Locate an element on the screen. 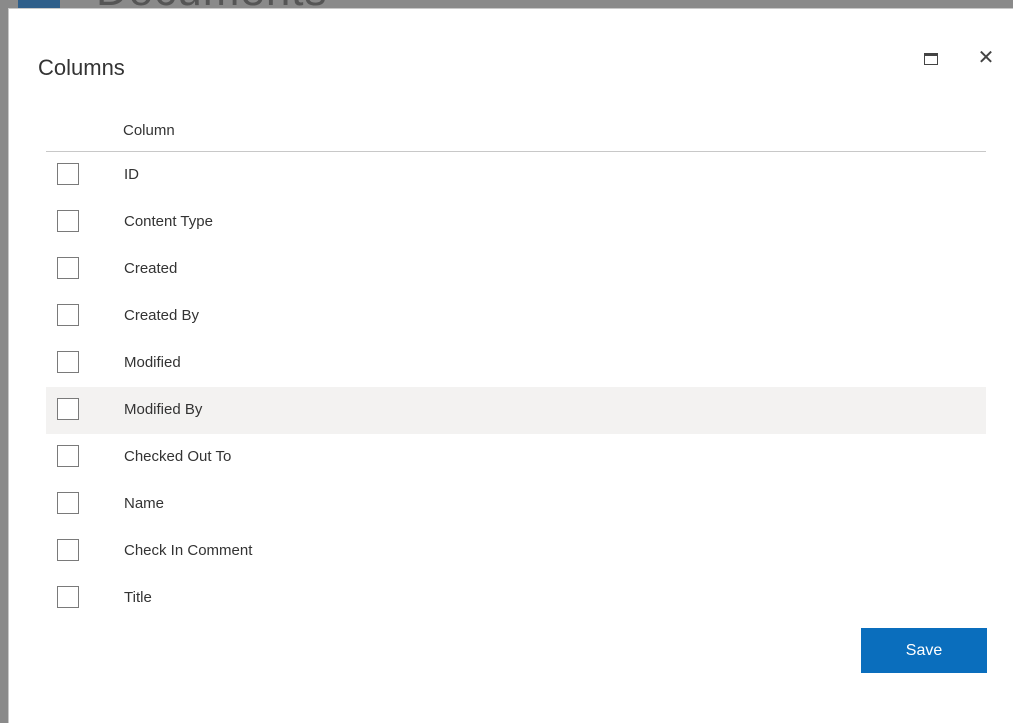  row-label: Check In Comment is located at coordinates (188, 550).